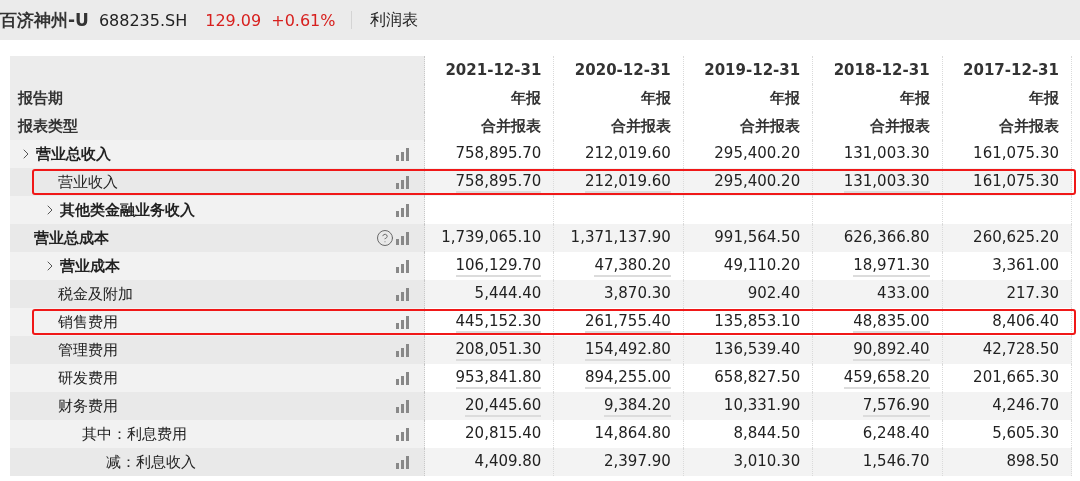 The height and width of the screenshot is (481, 1080). I want to click on row-label: 其他类金融业务收入, so click(127, 210).